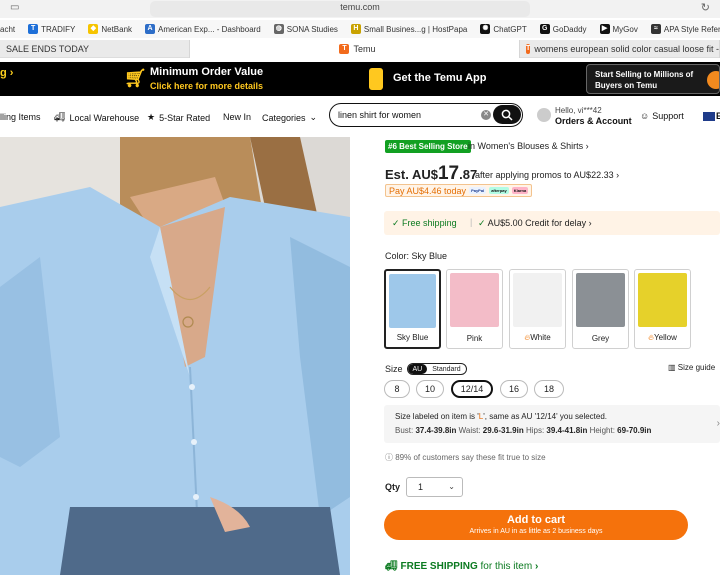  Describe the element at coordinates (662, 337) in the screenshot. I see `swatch-label: 🔥︎Yellow` at that location.